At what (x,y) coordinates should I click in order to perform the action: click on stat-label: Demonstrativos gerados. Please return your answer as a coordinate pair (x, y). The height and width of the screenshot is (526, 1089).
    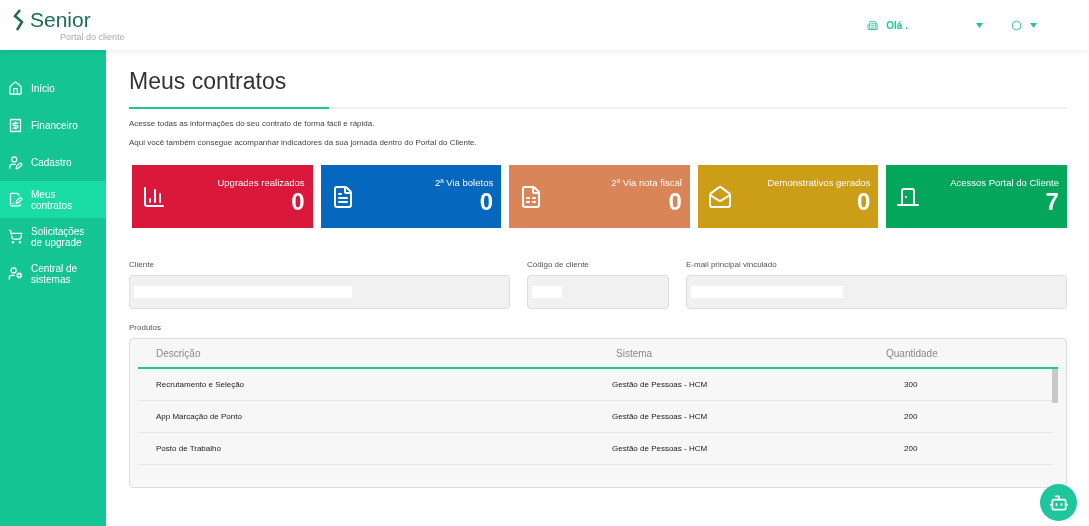
    Looking at the image, I should click on (819, 182).